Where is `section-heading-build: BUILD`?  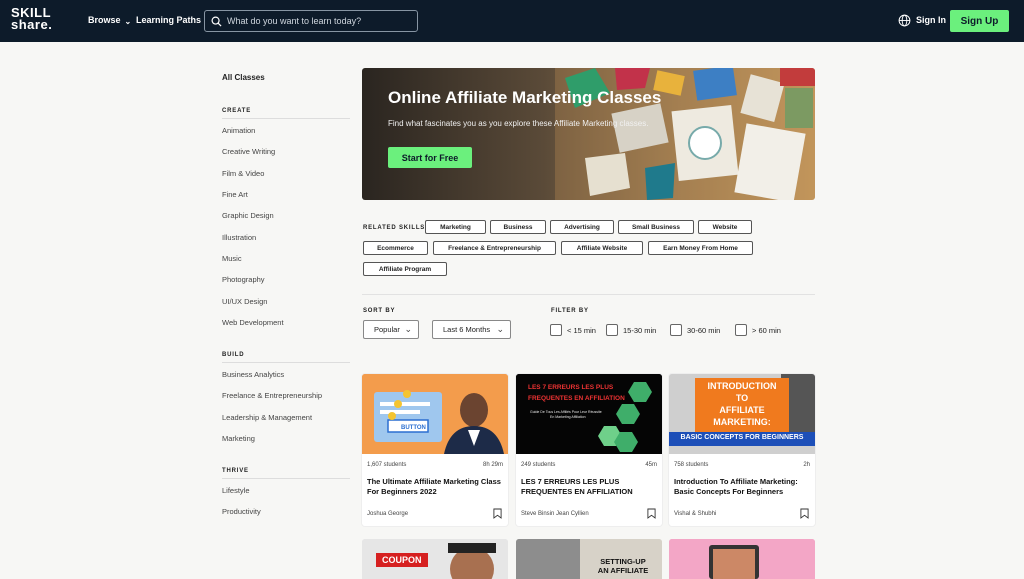 section-heading-build: BUILD is located at coordinates (286, 357).